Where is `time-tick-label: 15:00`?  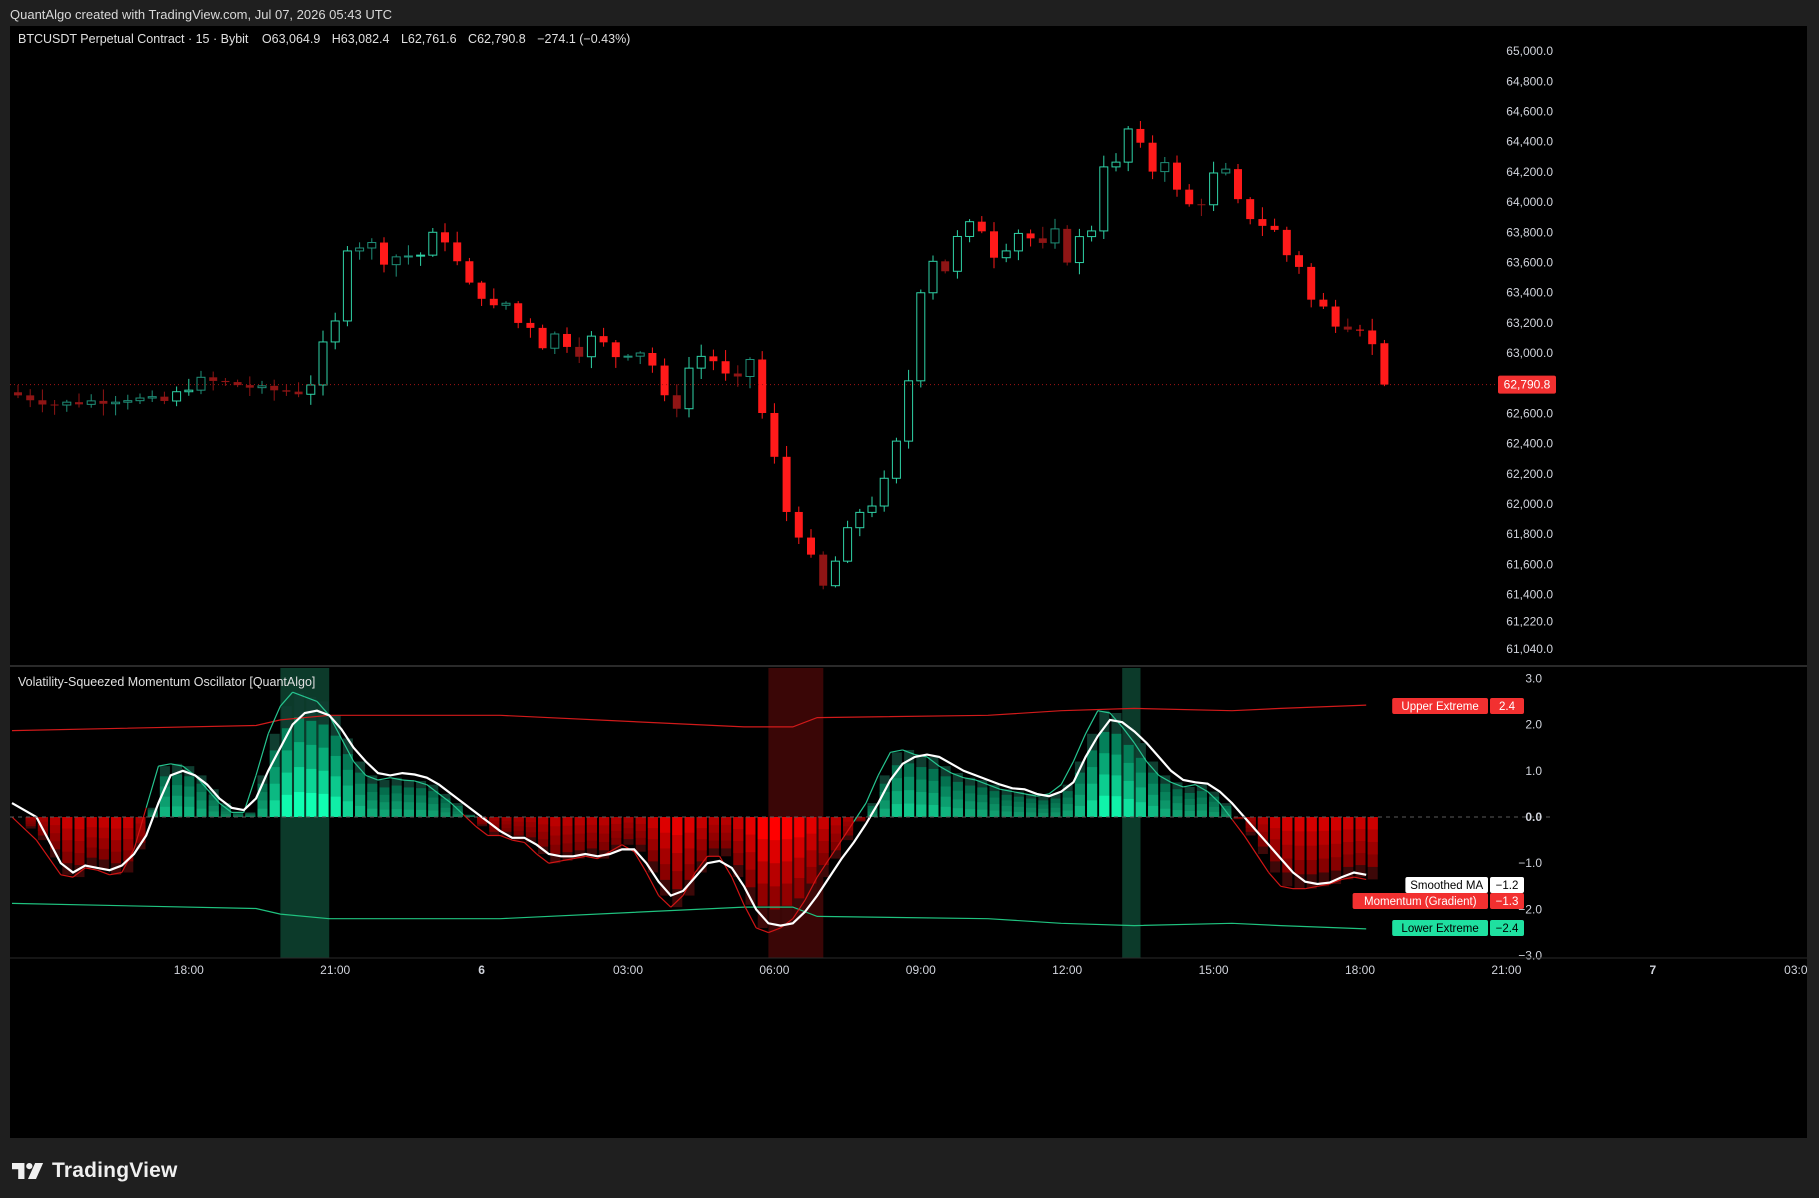
time-tick-label: 15:00 is located at coordinates (1214, 970).